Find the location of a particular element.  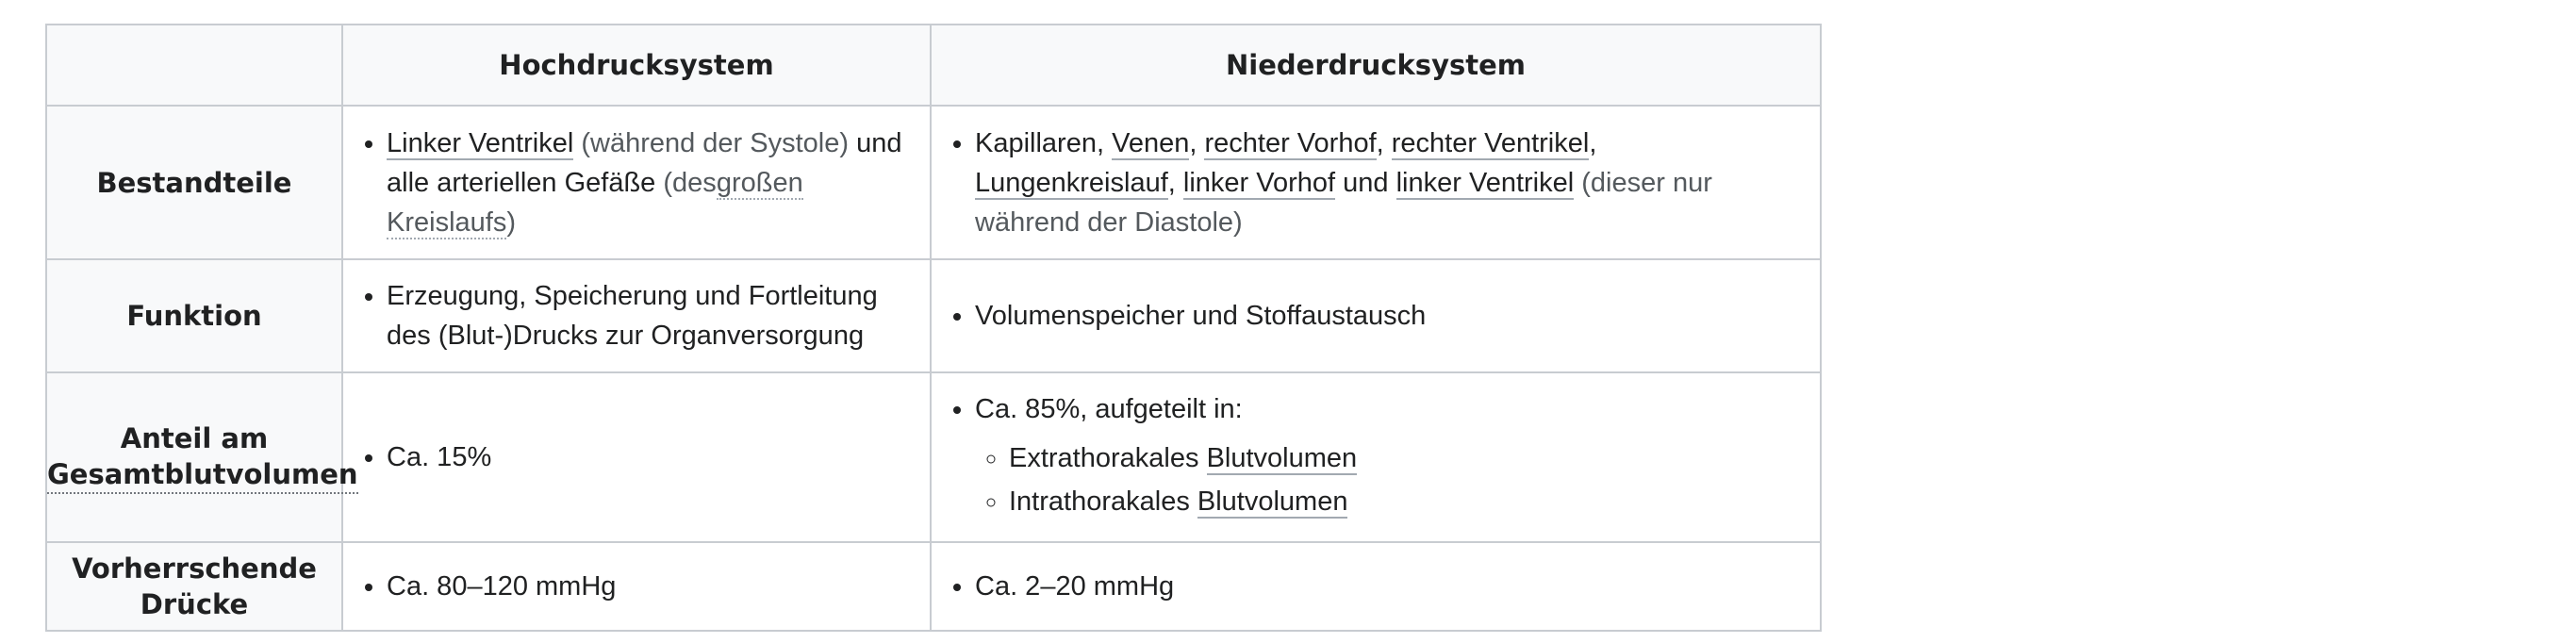

sublist-item-extrathorakal: Extrathorakales Blutvolumen is located at coordinates (1405, 458).